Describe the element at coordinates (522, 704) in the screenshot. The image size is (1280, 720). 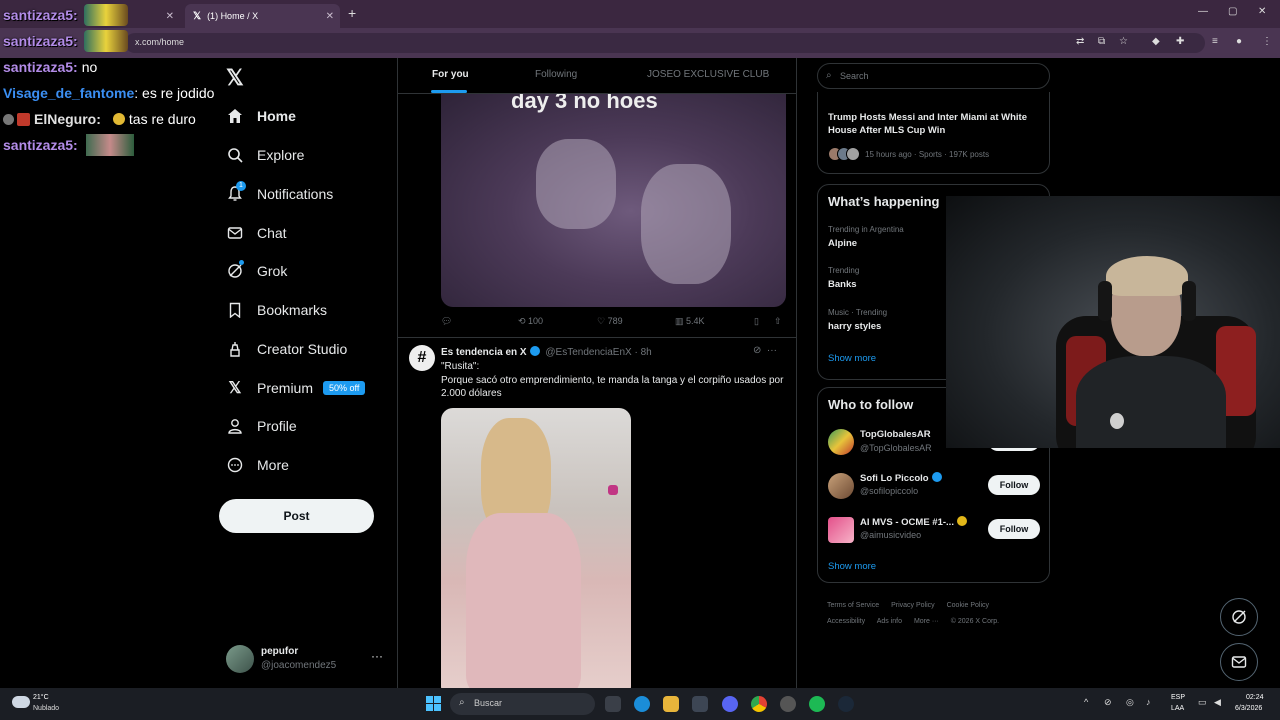
I see `taskbar-search: ⌕ Buscar` at that location.